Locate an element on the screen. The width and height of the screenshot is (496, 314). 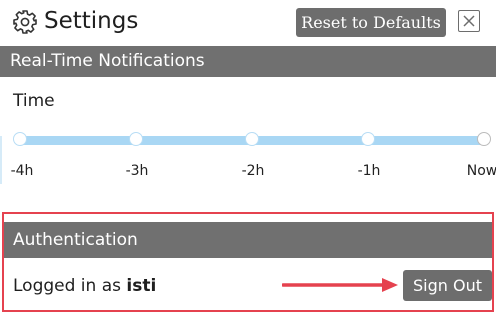
logged-in-status: Logged in as isti is located at coordinates (84, 286).